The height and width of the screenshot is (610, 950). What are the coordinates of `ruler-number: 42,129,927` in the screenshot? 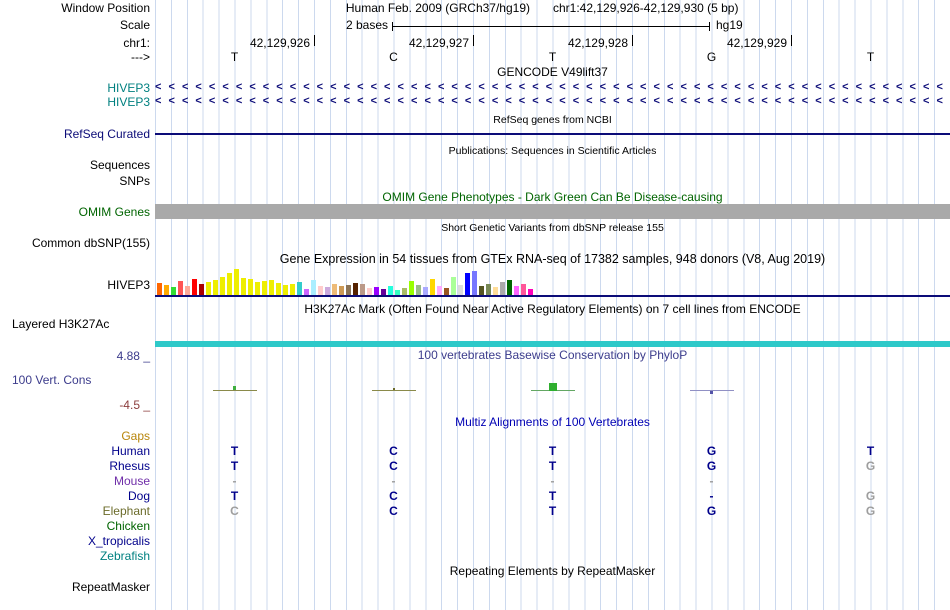 It's located at (415, 43).